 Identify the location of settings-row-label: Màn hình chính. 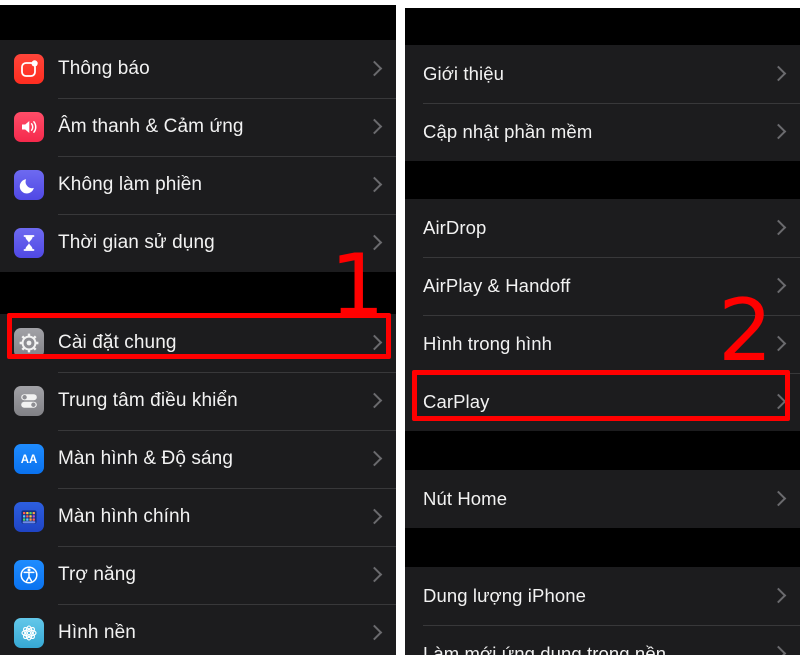
(124, 516).